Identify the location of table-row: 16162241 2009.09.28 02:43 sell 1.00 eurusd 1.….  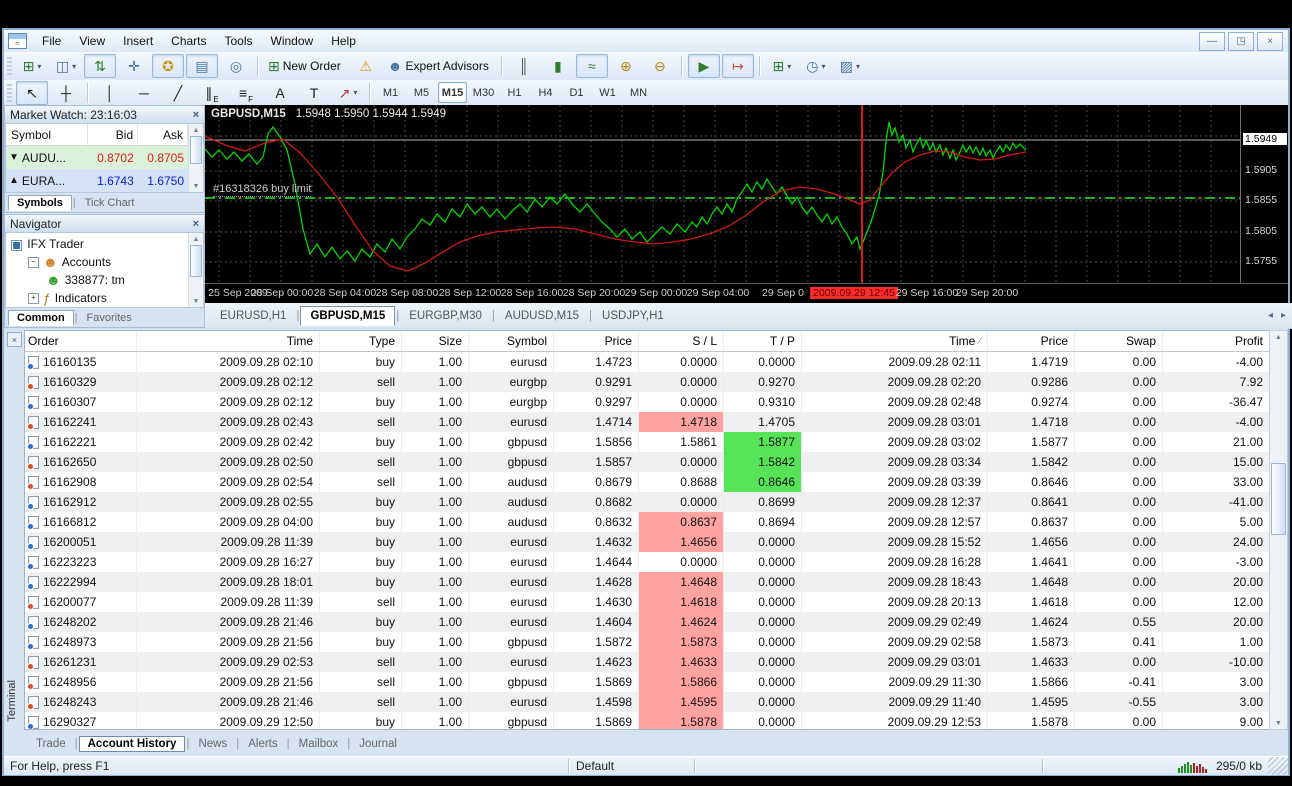
(647, 422).